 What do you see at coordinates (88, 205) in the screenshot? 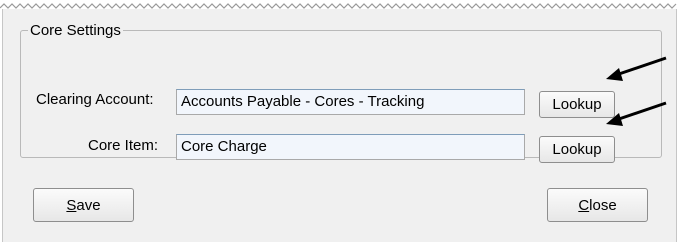
I see `save-label-rest: ave` at bounding box center [88, 205].